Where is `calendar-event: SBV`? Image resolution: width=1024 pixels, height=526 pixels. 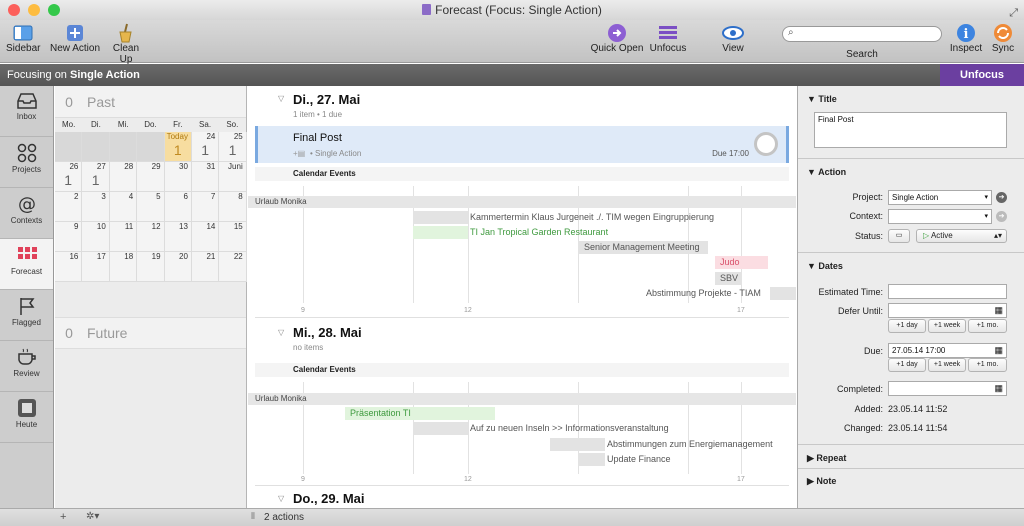
calendar-event: SBV is located at coordinates (729, 278).